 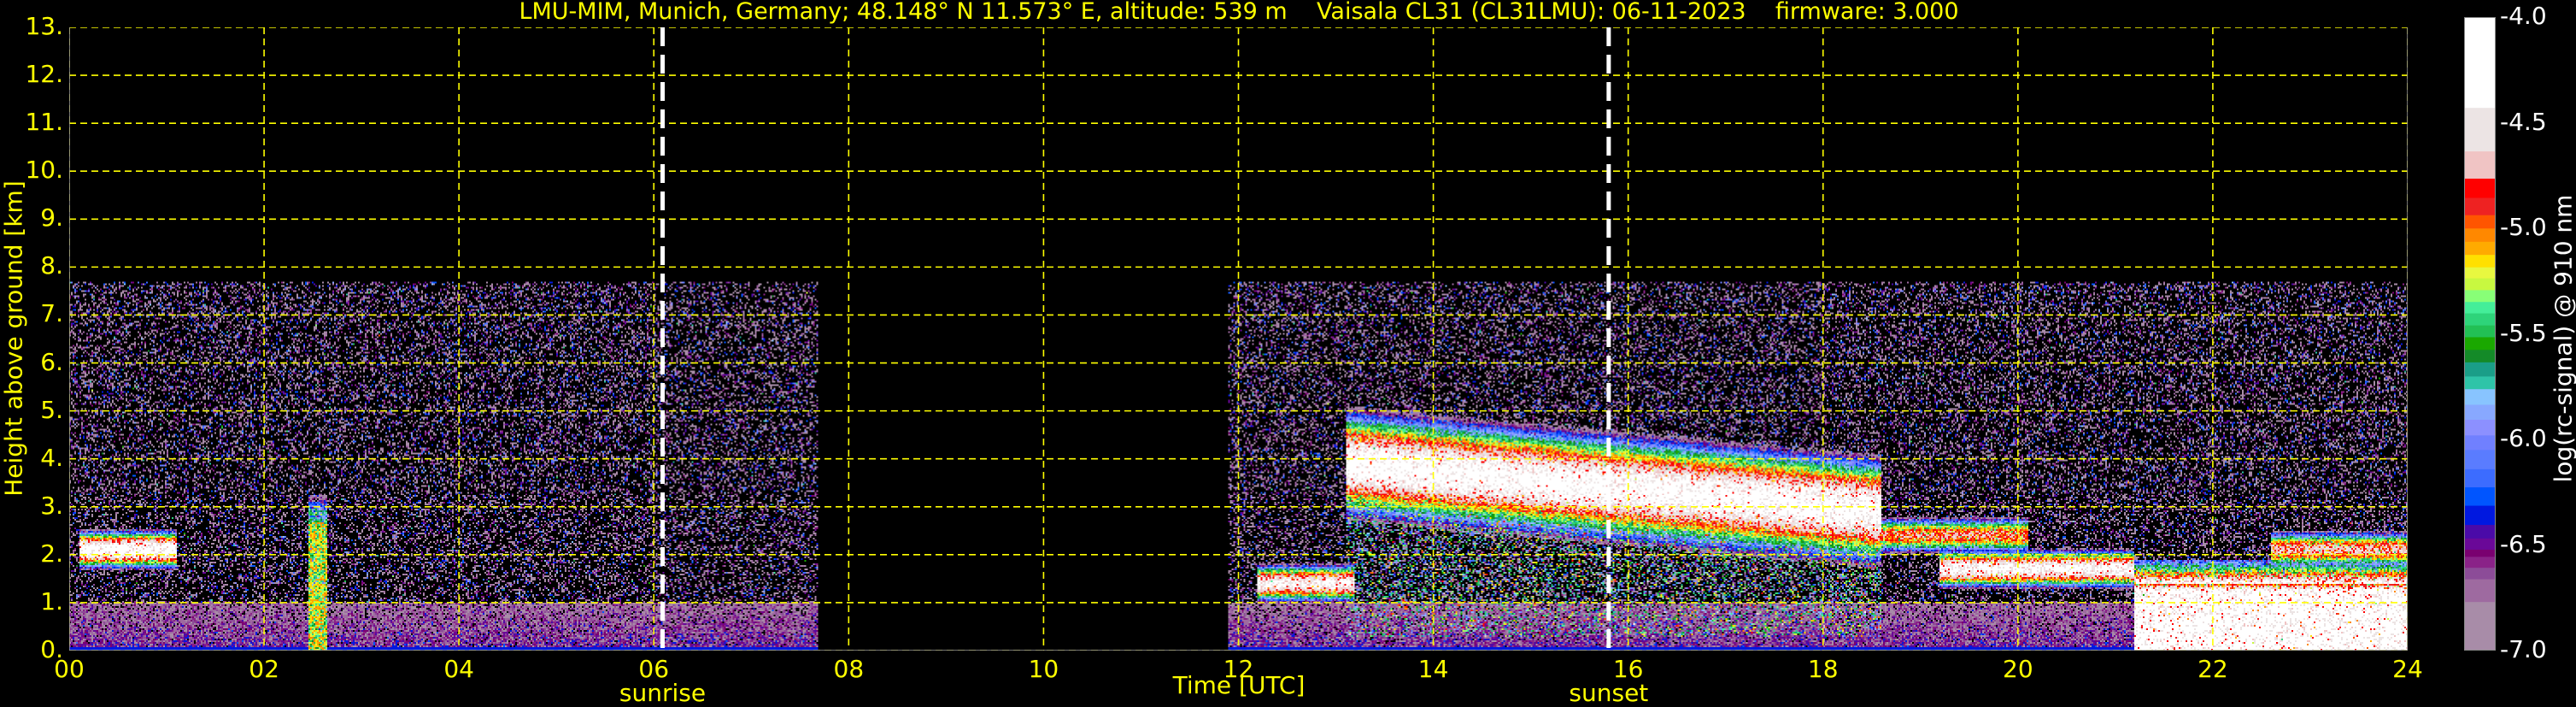 What do you see at coordinates (662, 693) in the screenshot?
I see `marker-label-sunrise: sunrise` at bounding box center [662, 693].